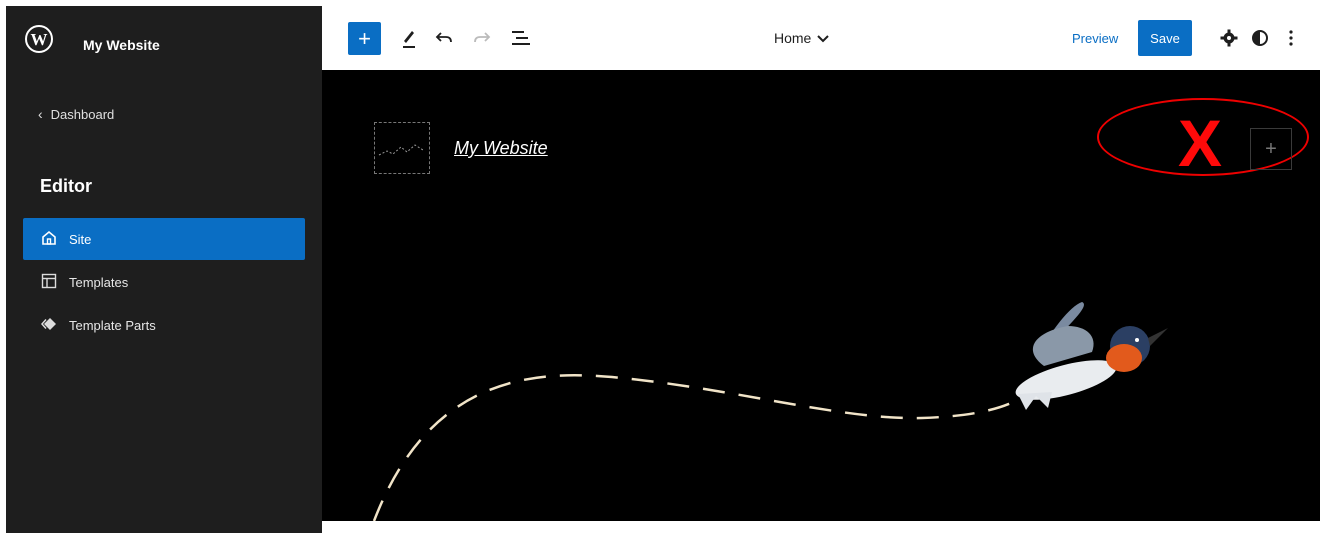 This screenshot has height=533, width=1320. Describe the element at coordinates (409, 38) in the screenshot. I see `pencil-icon` at that location.